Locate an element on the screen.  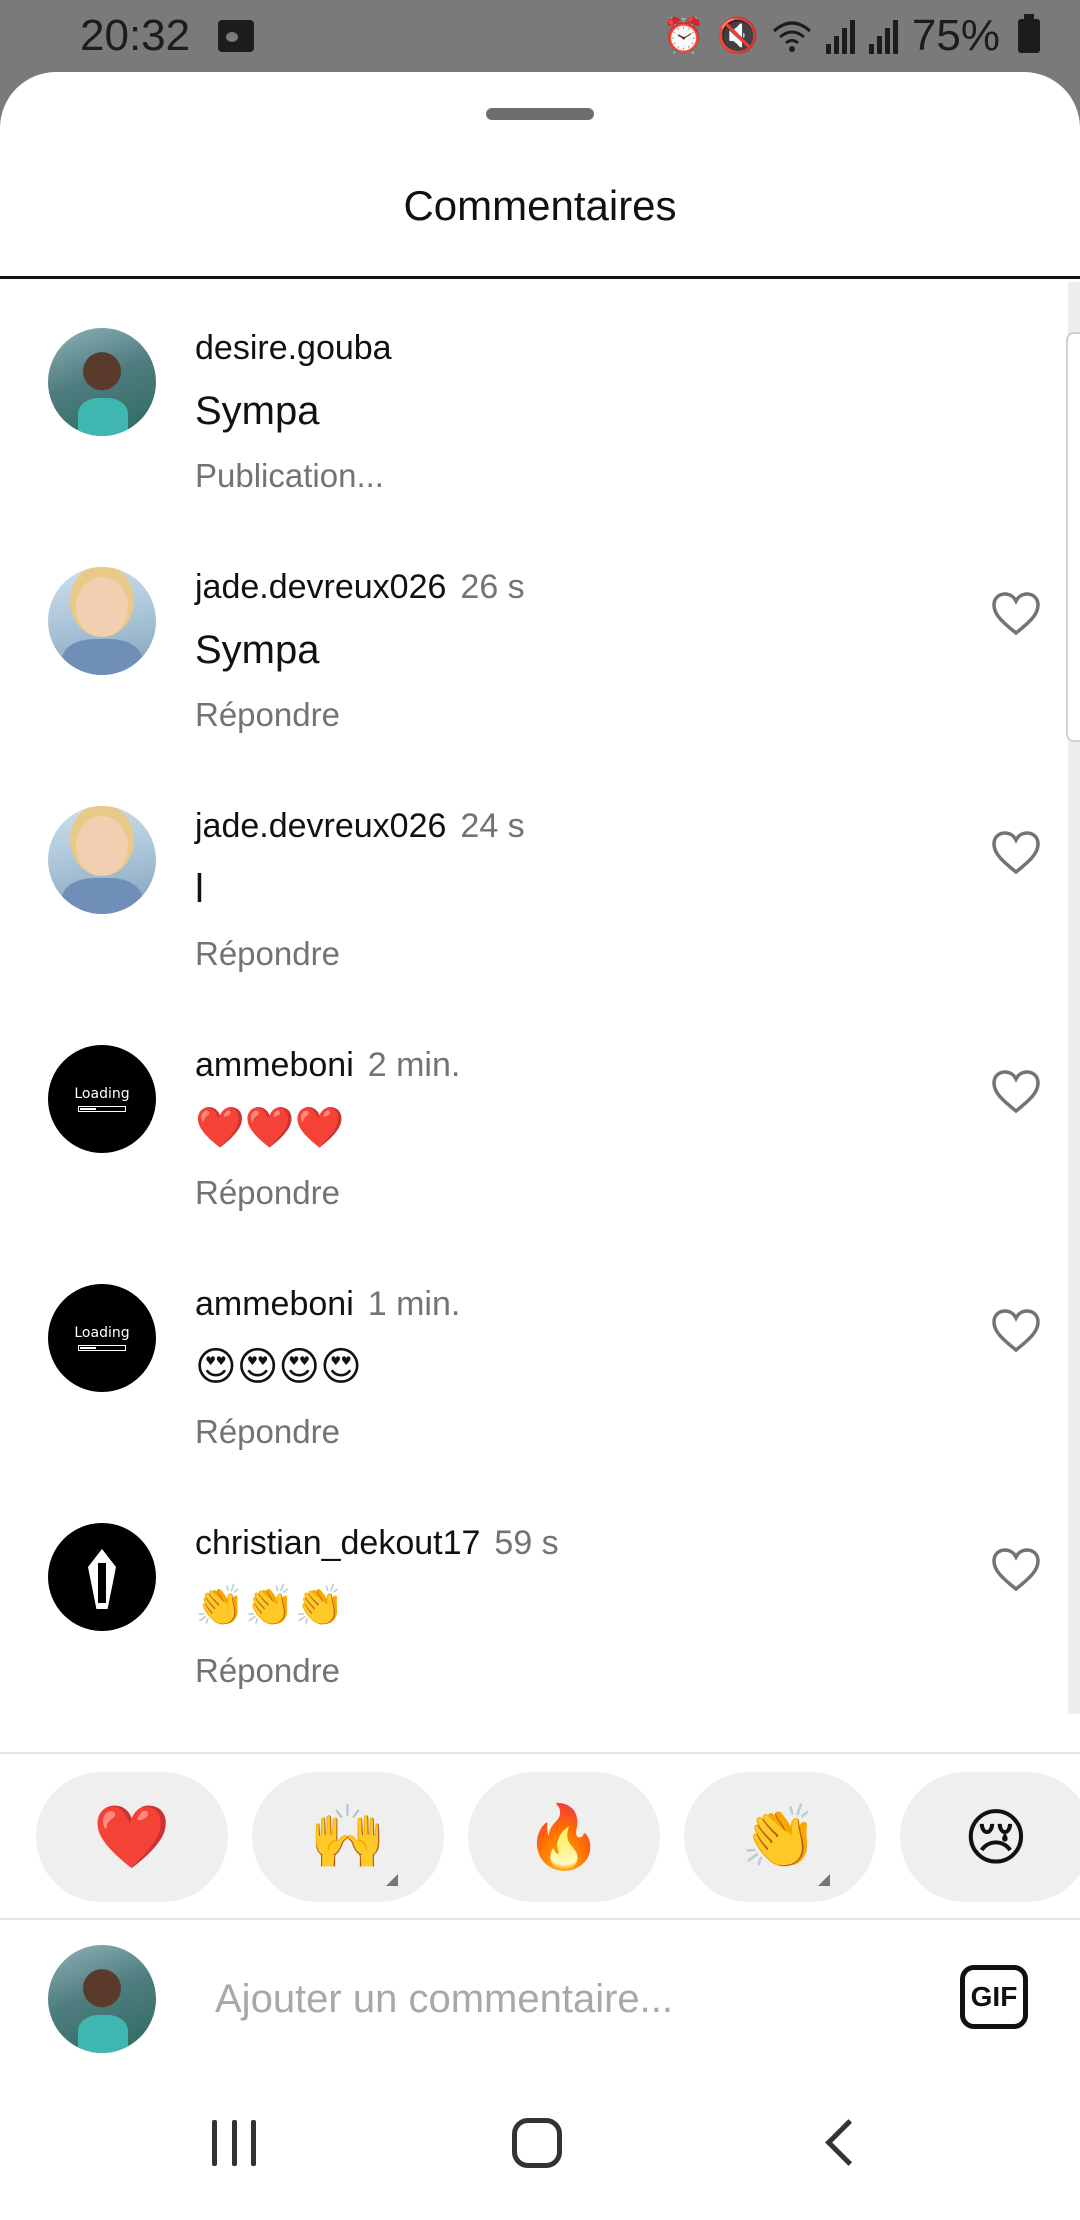
home-button is located at coordinates (537, 2143).